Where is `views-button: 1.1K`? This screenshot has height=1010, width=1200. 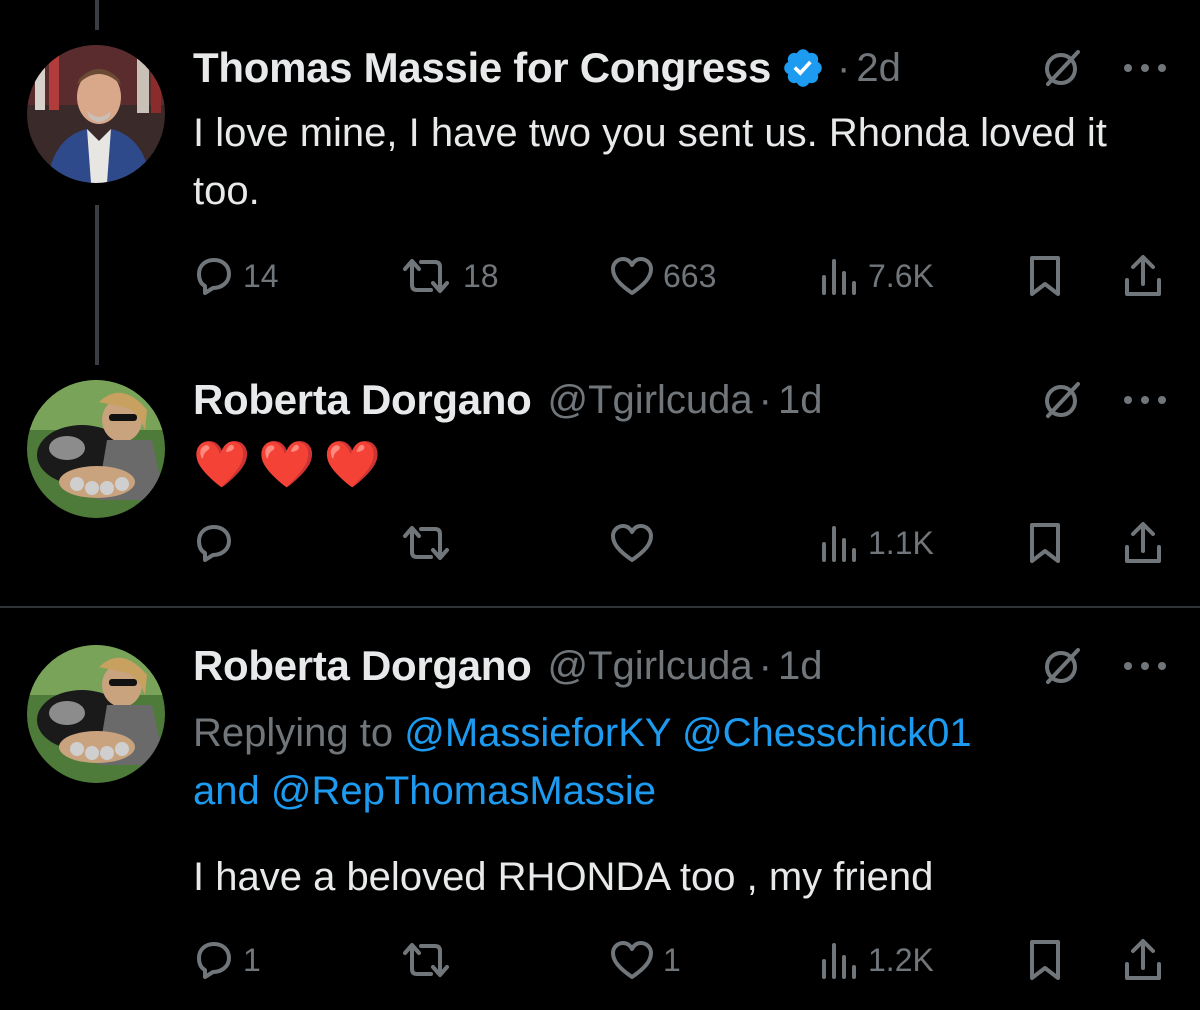
views-button: 1.1K is located at coordinates (876, 543).